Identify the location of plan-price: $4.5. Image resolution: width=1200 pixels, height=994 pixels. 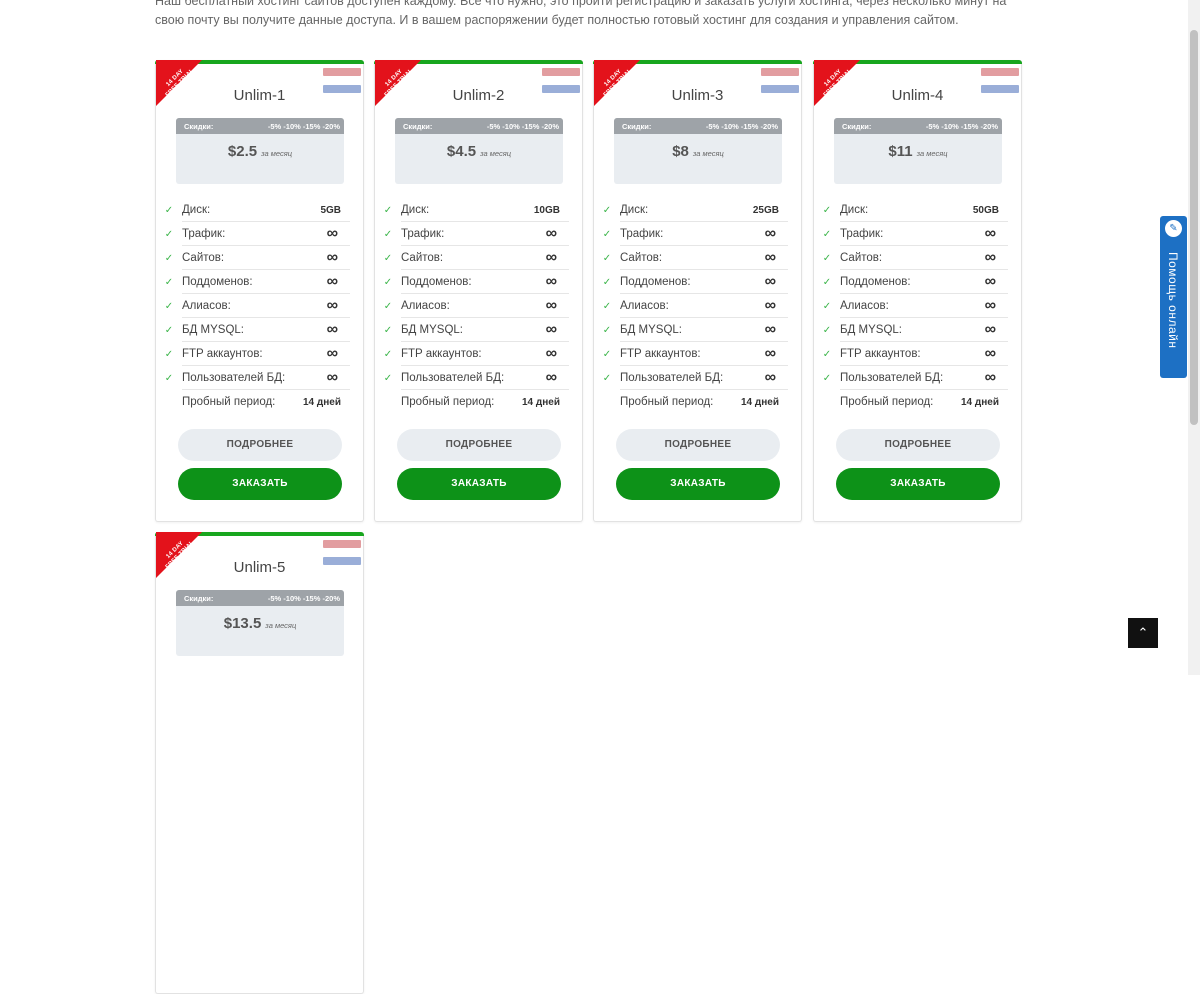
(461, 151).